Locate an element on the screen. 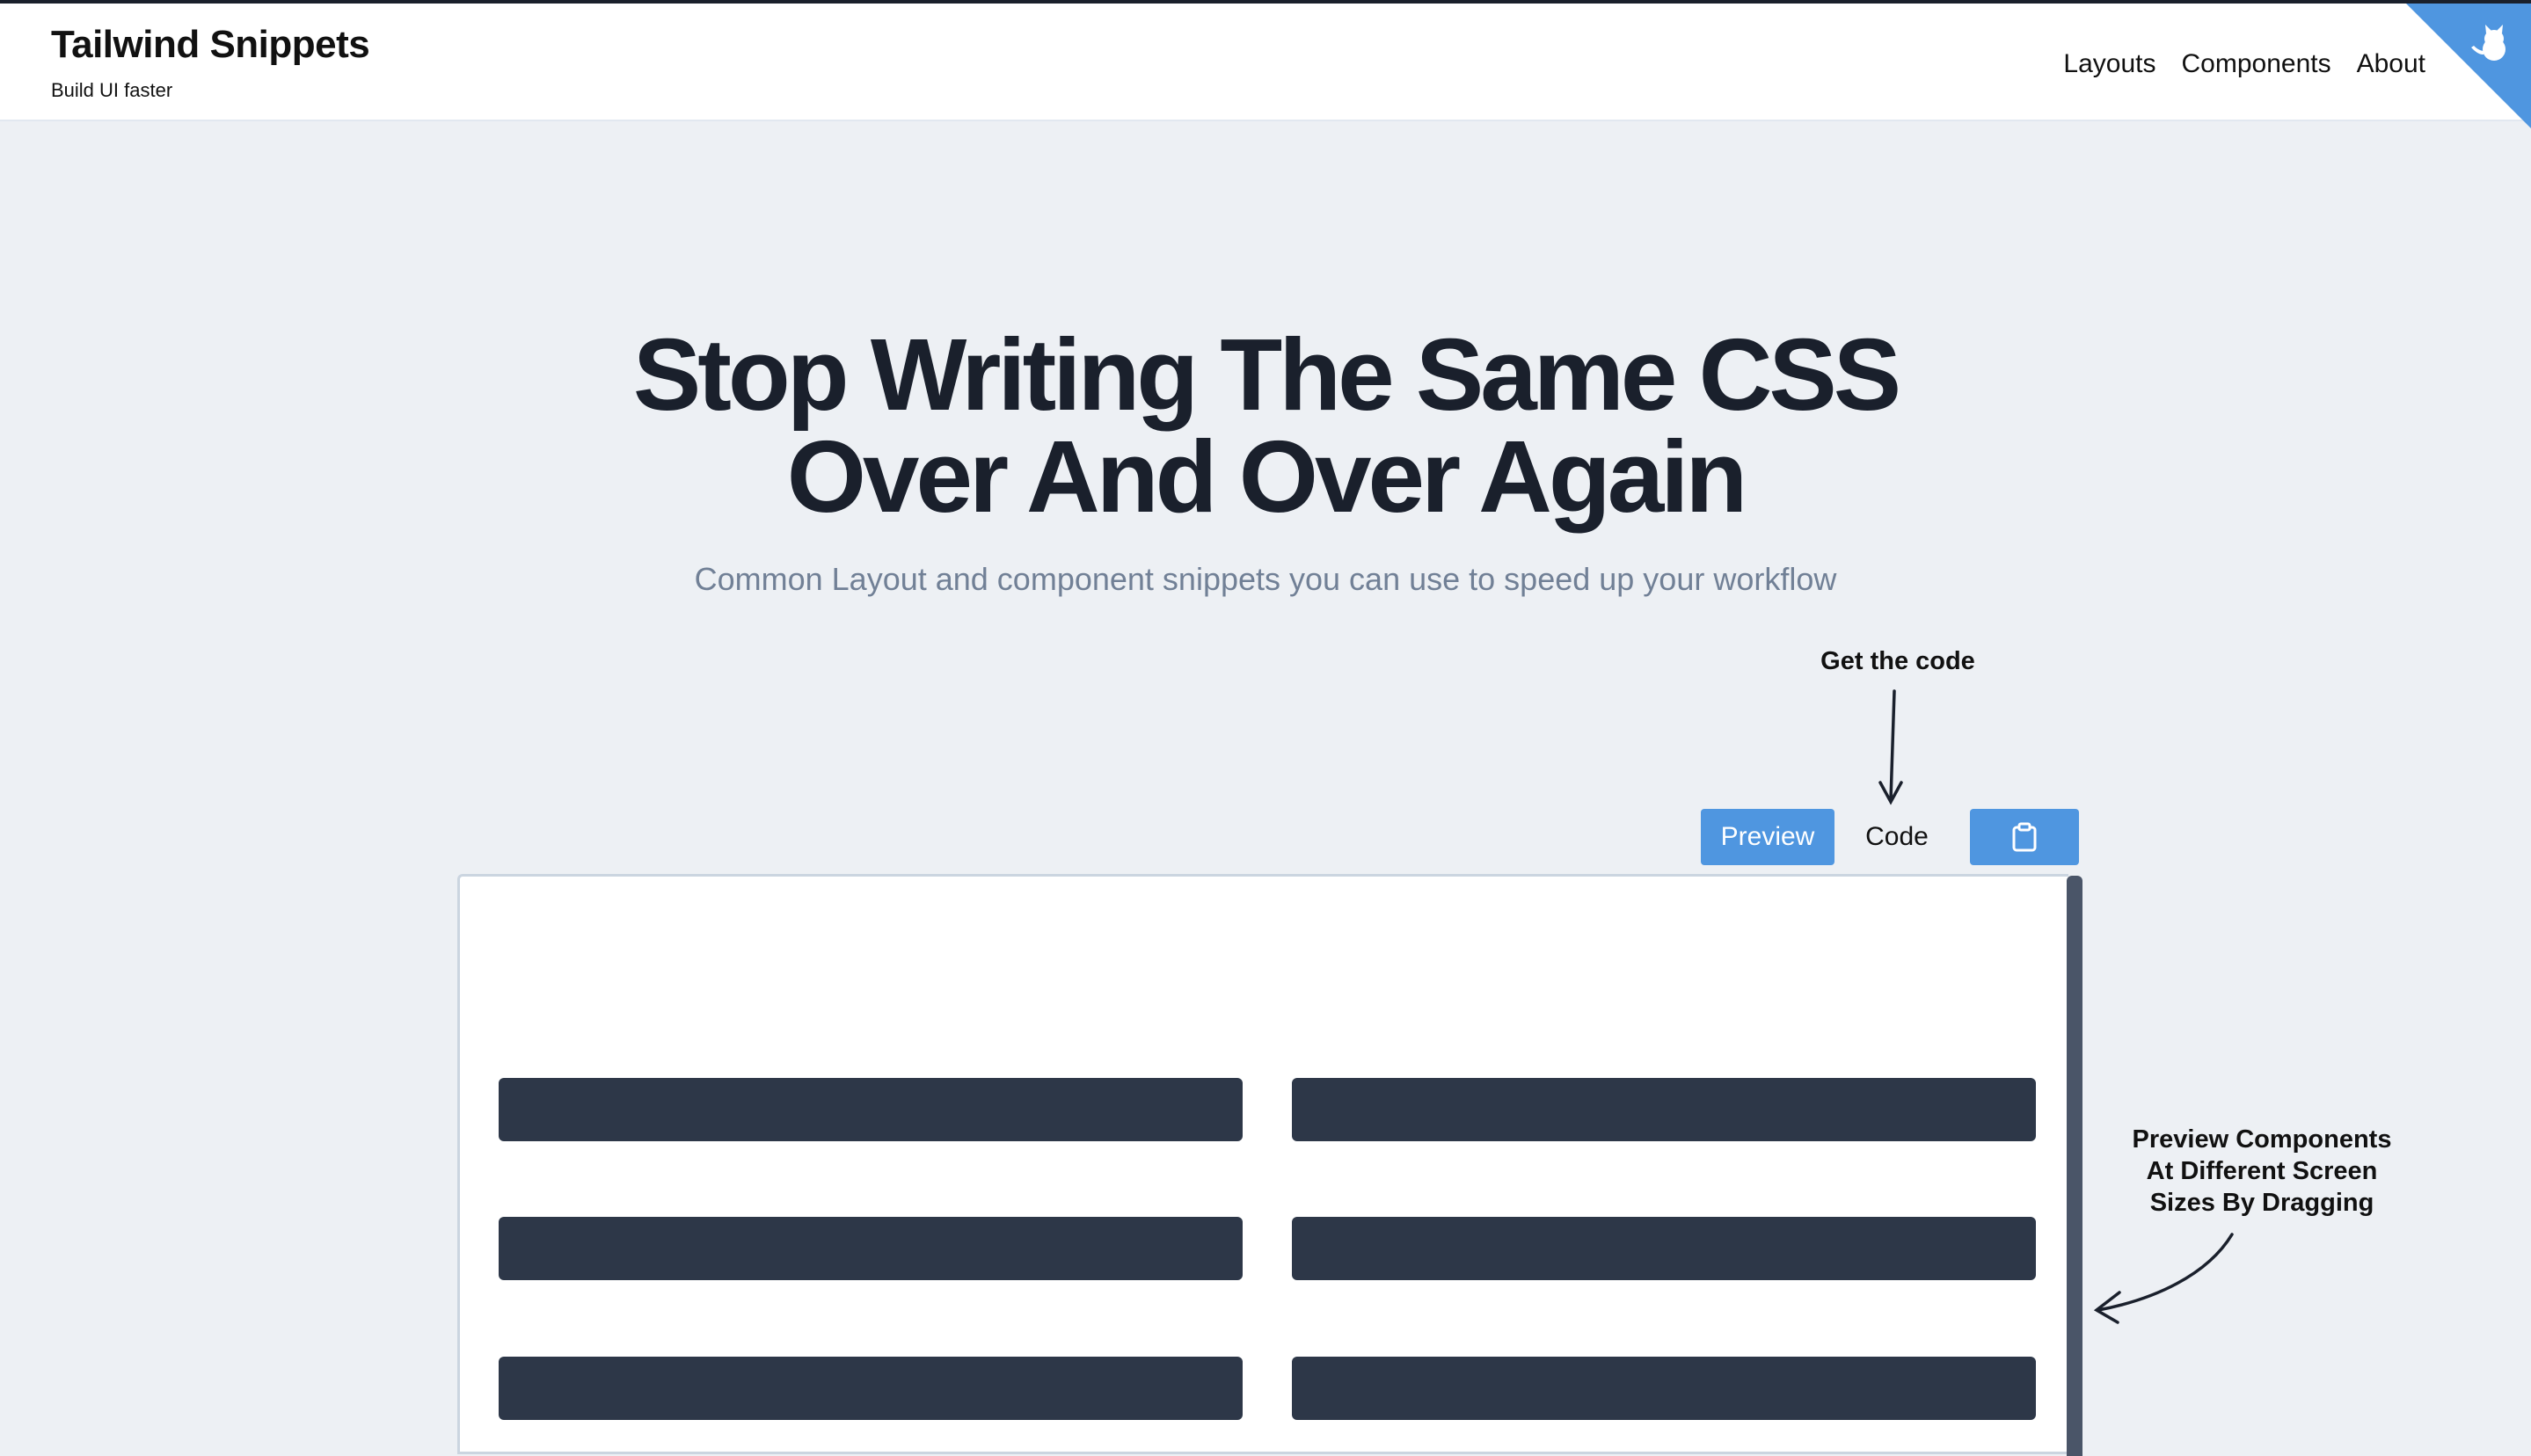 This screenshot has width=2531, height=1456. preview-tab-button: Preview is located at coordinates (1767, 837).